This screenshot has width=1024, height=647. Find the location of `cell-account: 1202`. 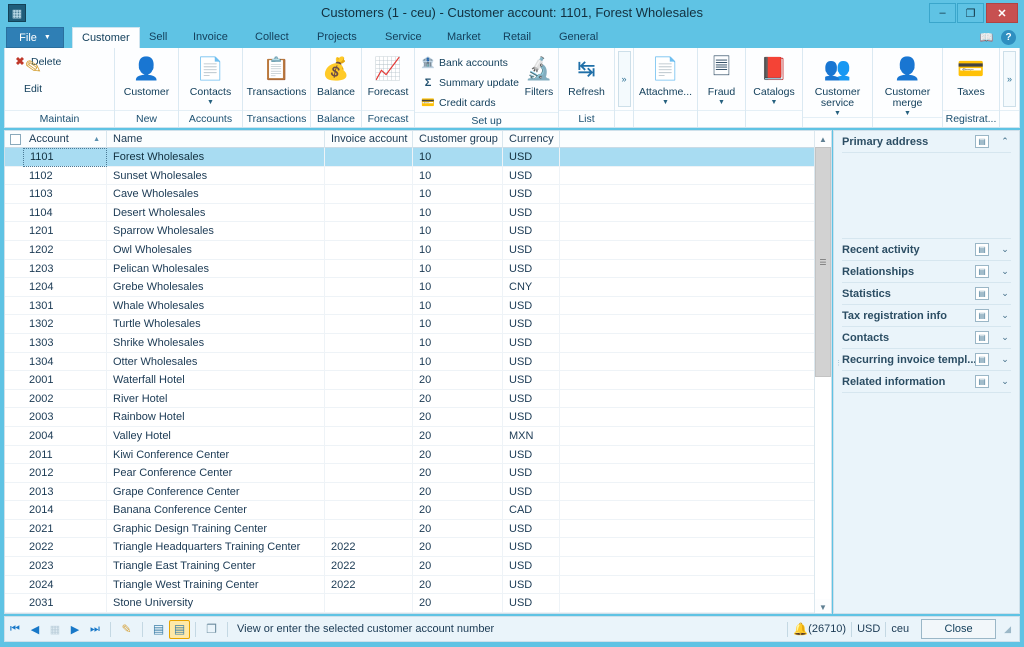

cell-account: 1202 is located at coordinates (65, 250).